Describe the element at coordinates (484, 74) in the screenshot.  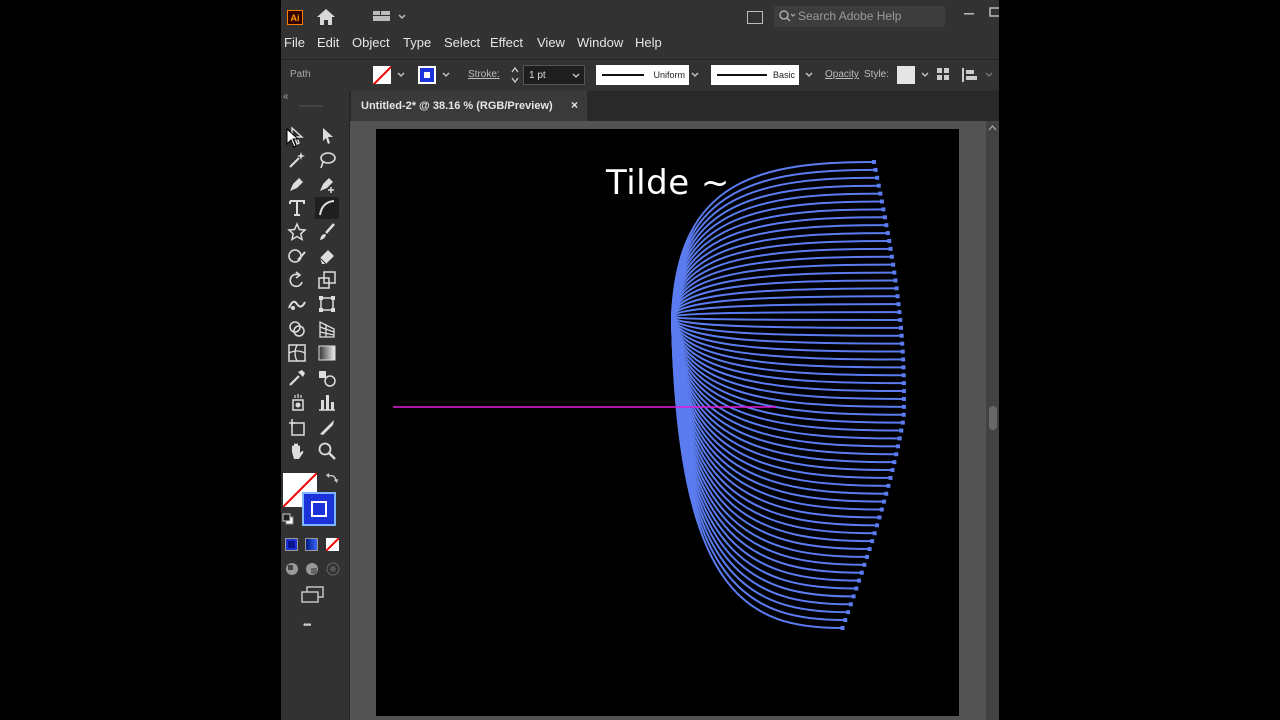
I see `stroke-label: Stroke:` at that location.